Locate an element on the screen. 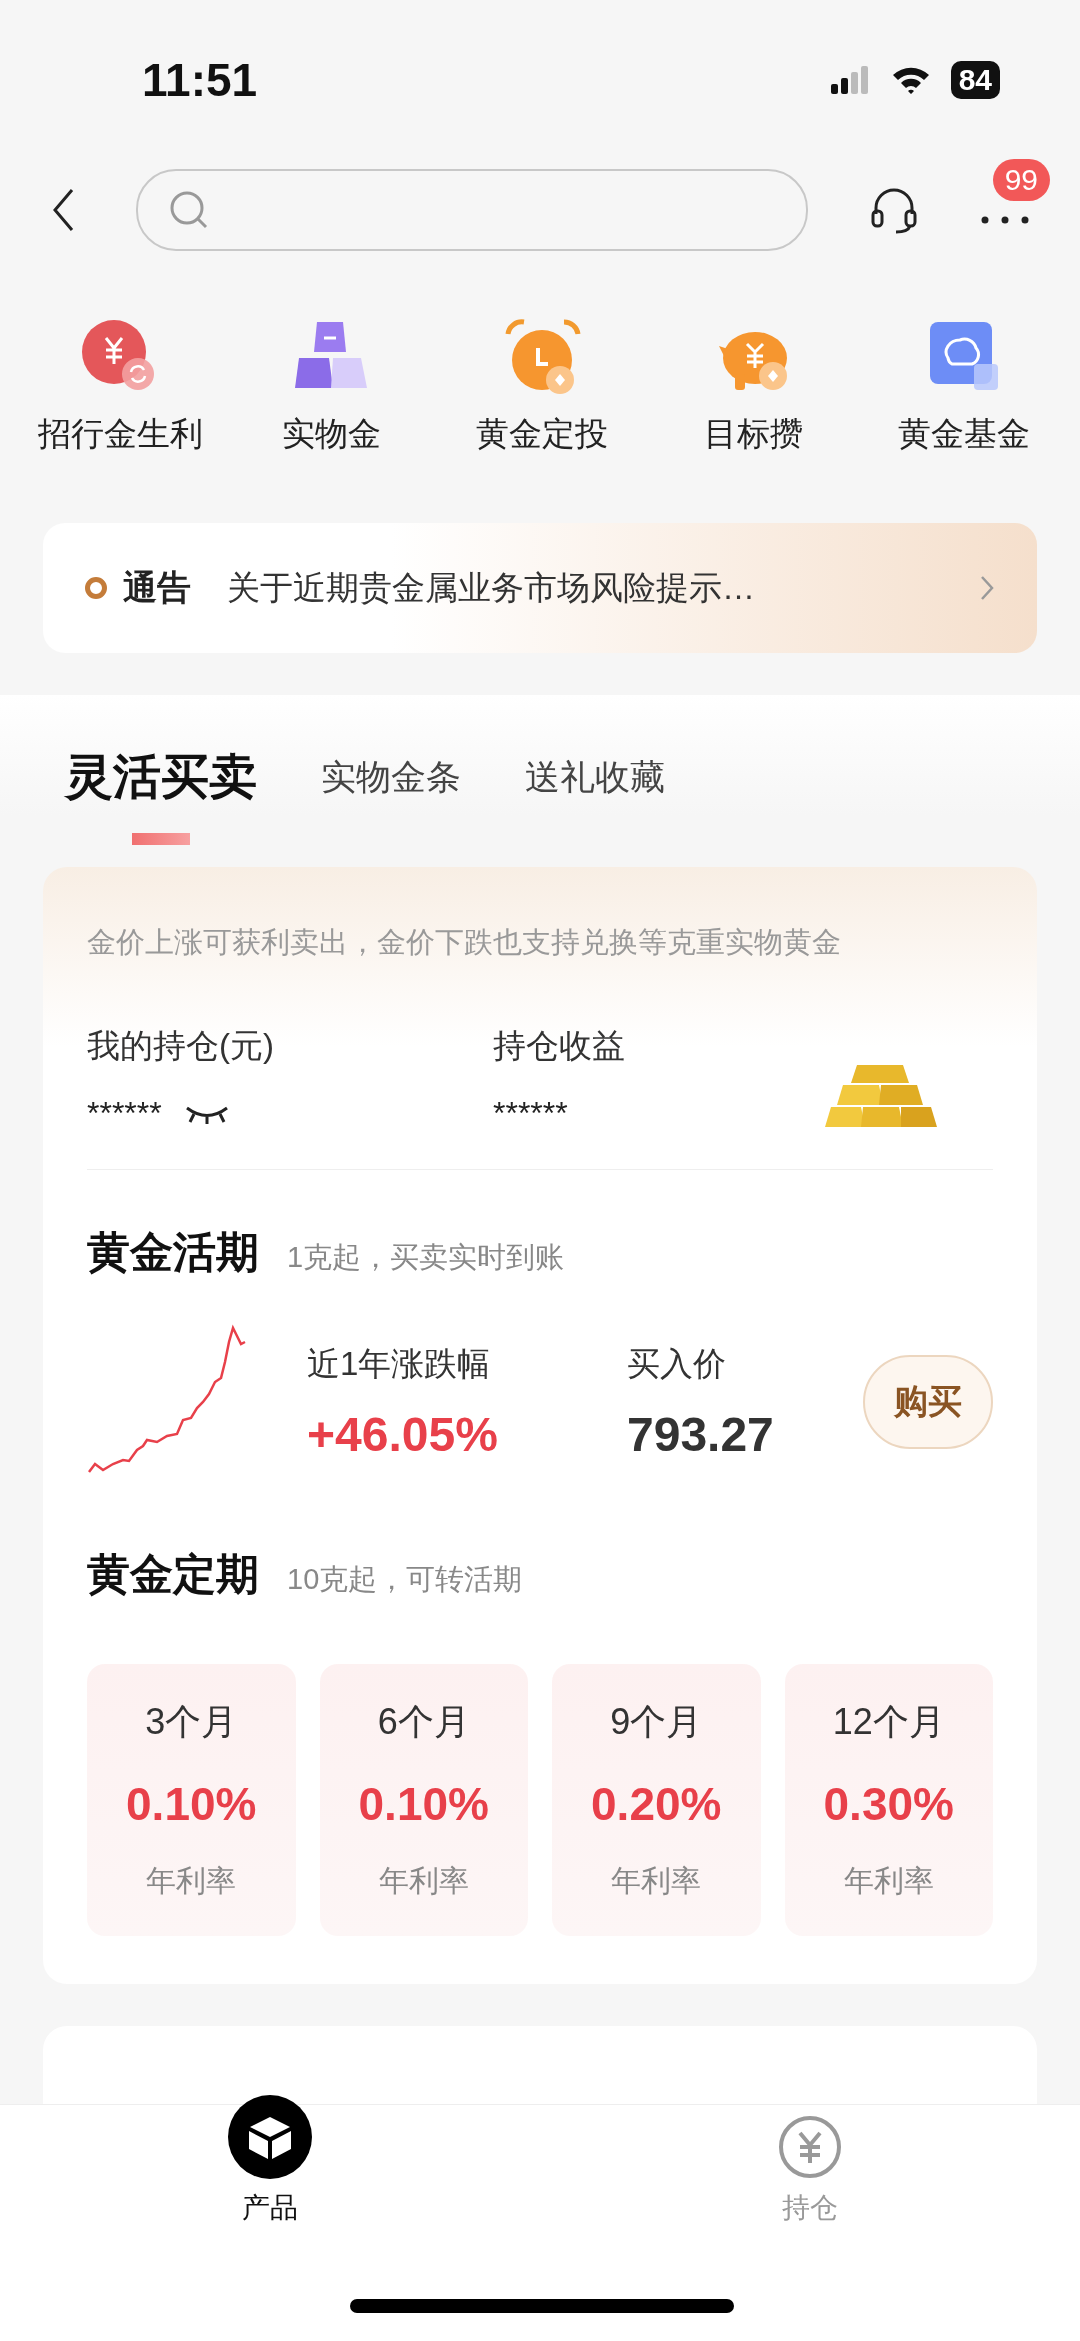  category-tab: 实物金条 is located at coordinates (391, 799).